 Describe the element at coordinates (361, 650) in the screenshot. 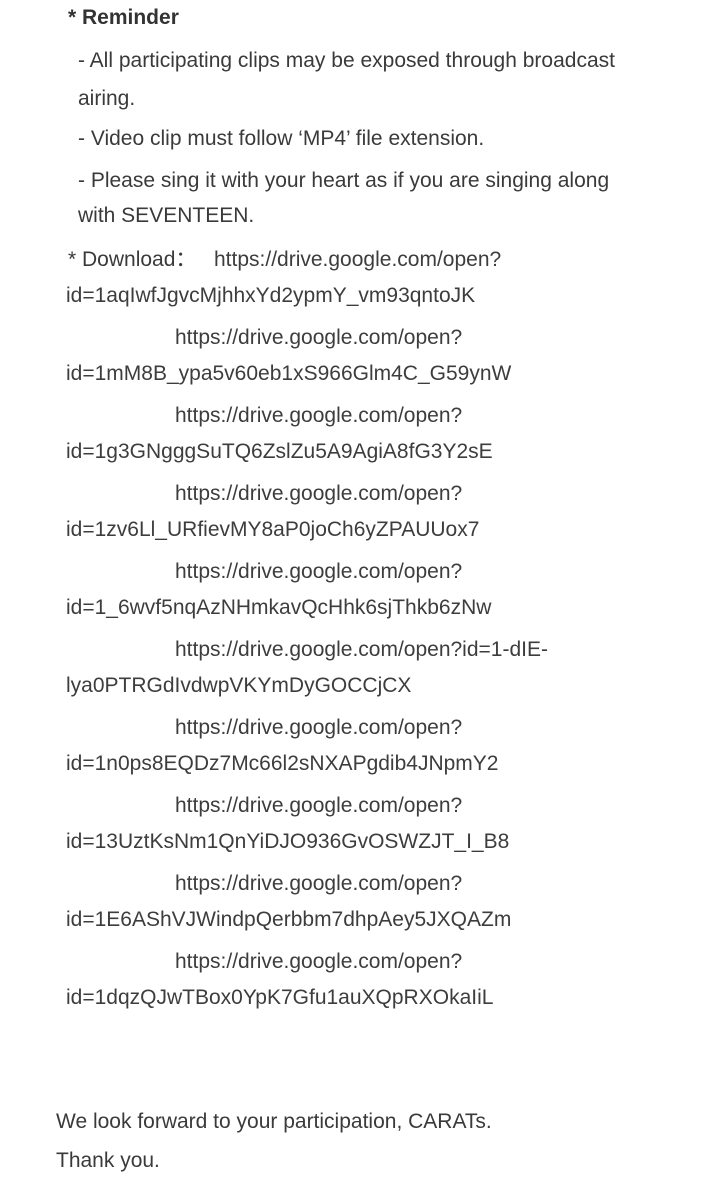

I see `download-link-6-part-1: https://drive.google.com/open?id=1-dIE-` at that location.